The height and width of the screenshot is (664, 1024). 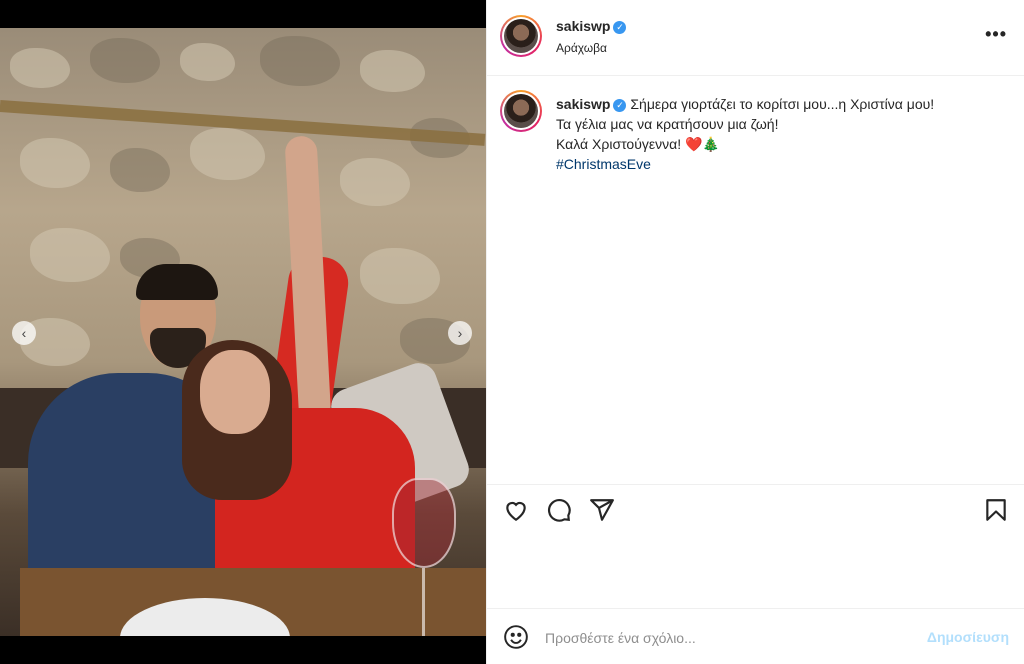 What do you see at coordinates (583, 104) in the screenshot?
I see `caption-username: sakiswp` at bounding box center [583, 104].